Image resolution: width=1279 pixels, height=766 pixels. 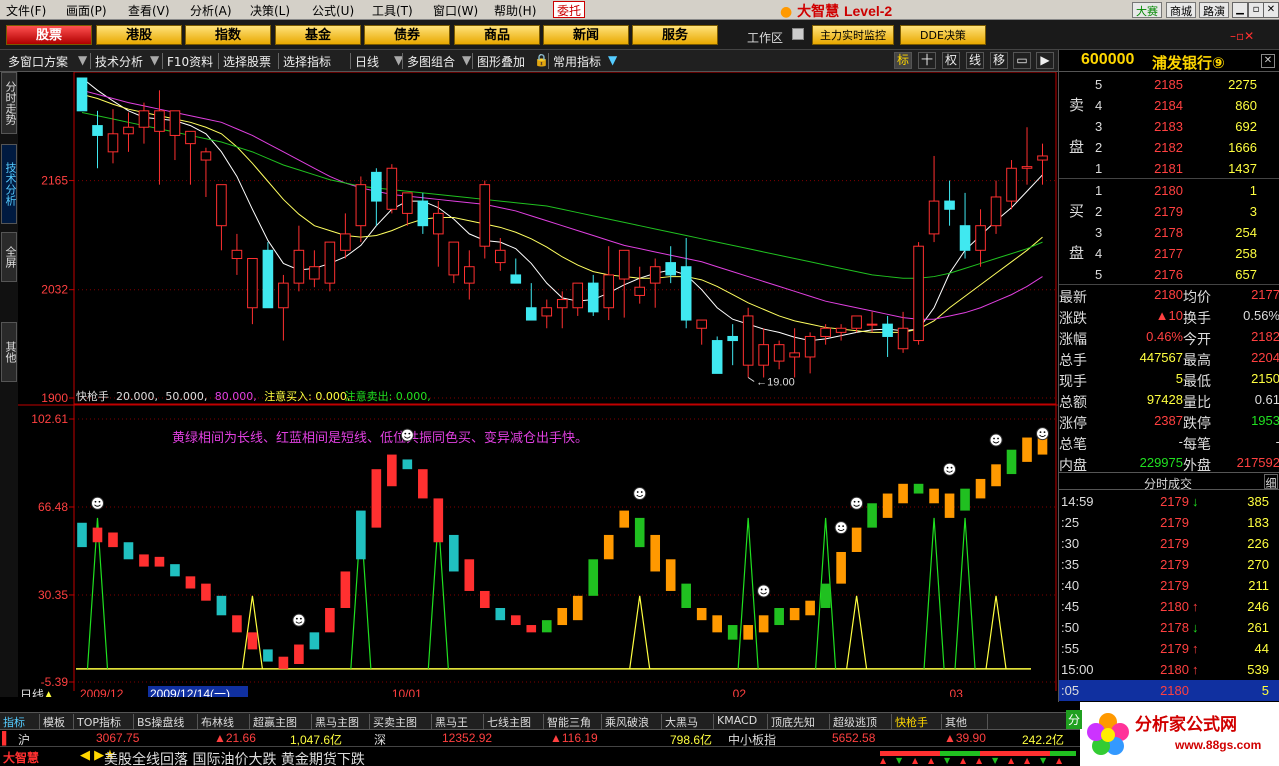 What do you see at coordinates (573, 721) in the screenshot?
I see `formula-tab: 智能三角` at bounding box center [573, 721].